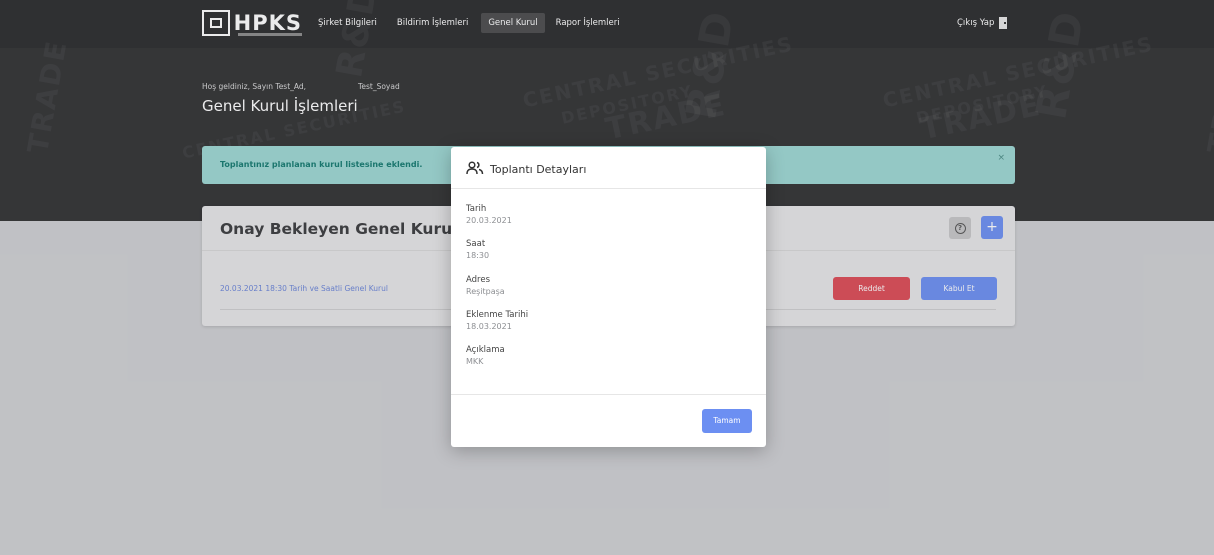  What do you see at coordinates (497, 315) in the screenshot?
I see `field-label: Eklenme Tarihi` at bounding box center [497, 315].